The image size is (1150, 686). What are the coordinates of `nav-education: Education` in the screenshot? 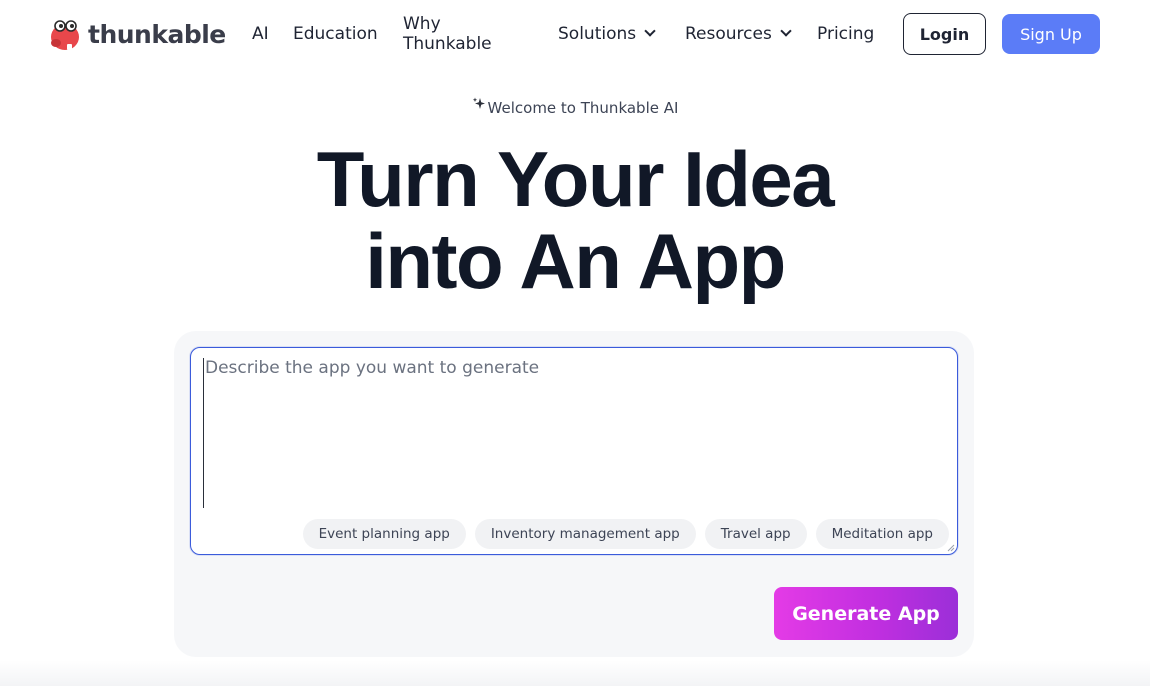 It's located at (335, 34).